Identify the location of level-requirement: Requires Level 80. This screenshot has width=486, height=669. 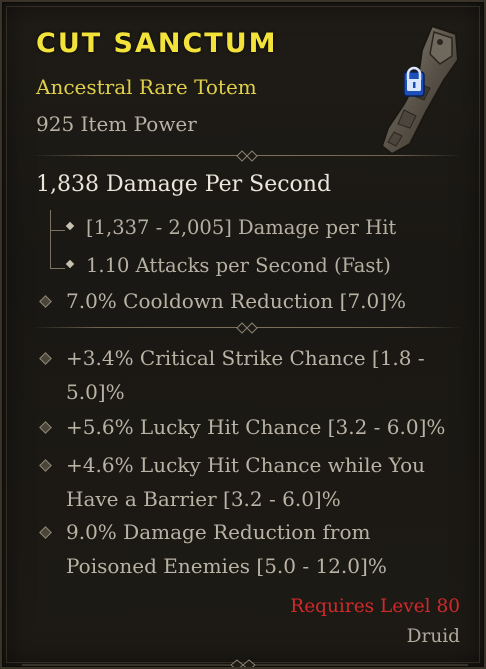
(375, 606).